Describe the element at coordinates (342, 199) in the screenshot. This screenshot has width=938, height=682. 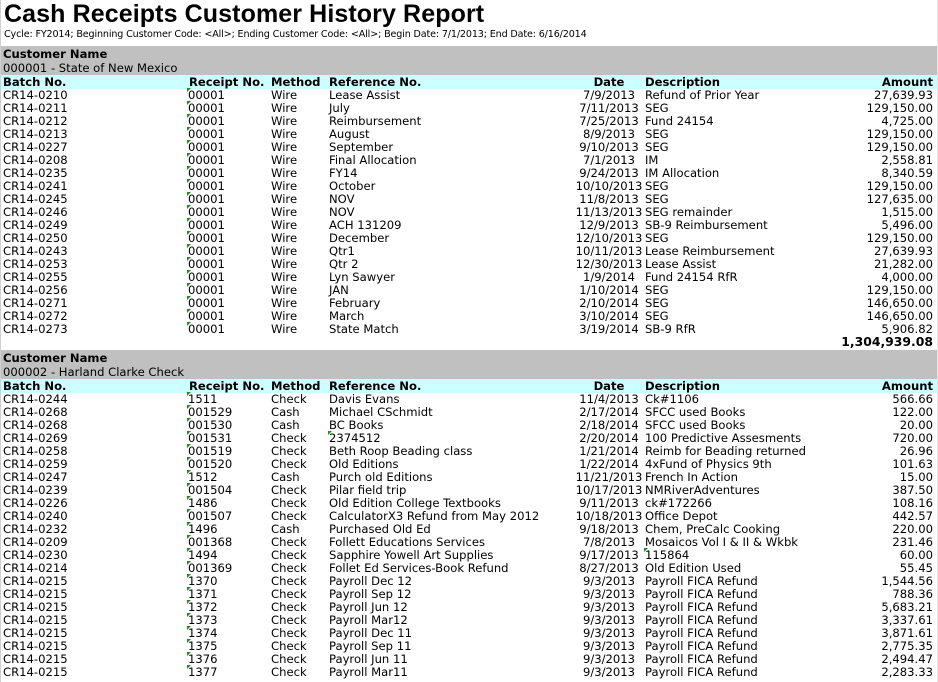
I see `reference-cell-text: NOV` at that location.